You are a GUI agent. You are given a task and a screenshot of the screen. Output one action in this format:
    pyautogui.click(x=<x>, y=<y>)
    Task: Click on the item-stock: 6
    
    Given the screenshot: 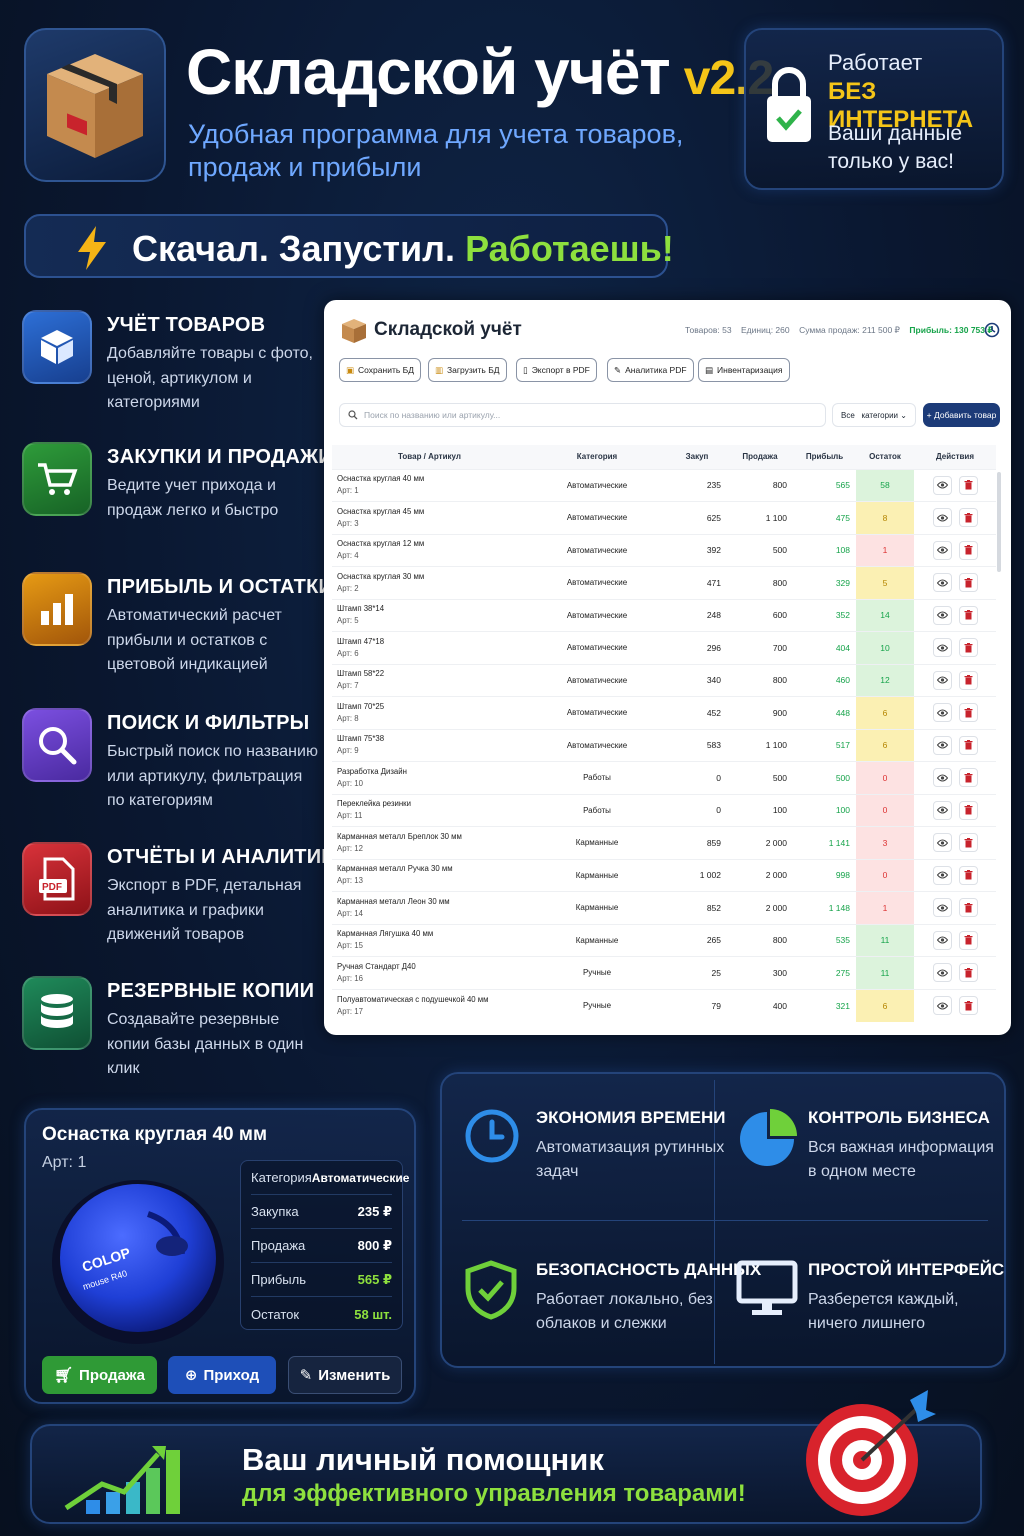 What is the action you would take?
    pyautogui.click(x=885, y=745)
    